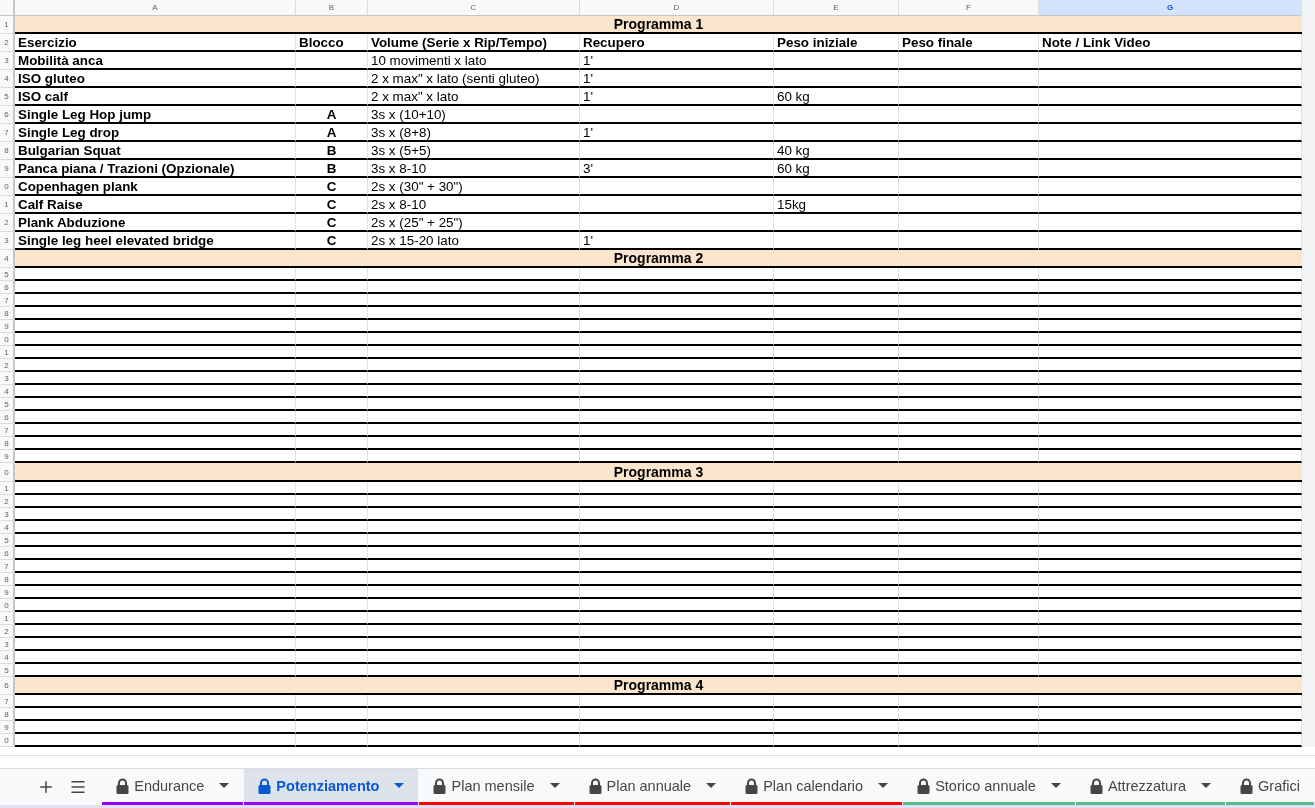 This screenshot has width=1315, height=808. What do you see at coordinates (1270, 787) in the screenshot?
I see `sheet-tab: Grafici` at bounding box center [1270, 787].